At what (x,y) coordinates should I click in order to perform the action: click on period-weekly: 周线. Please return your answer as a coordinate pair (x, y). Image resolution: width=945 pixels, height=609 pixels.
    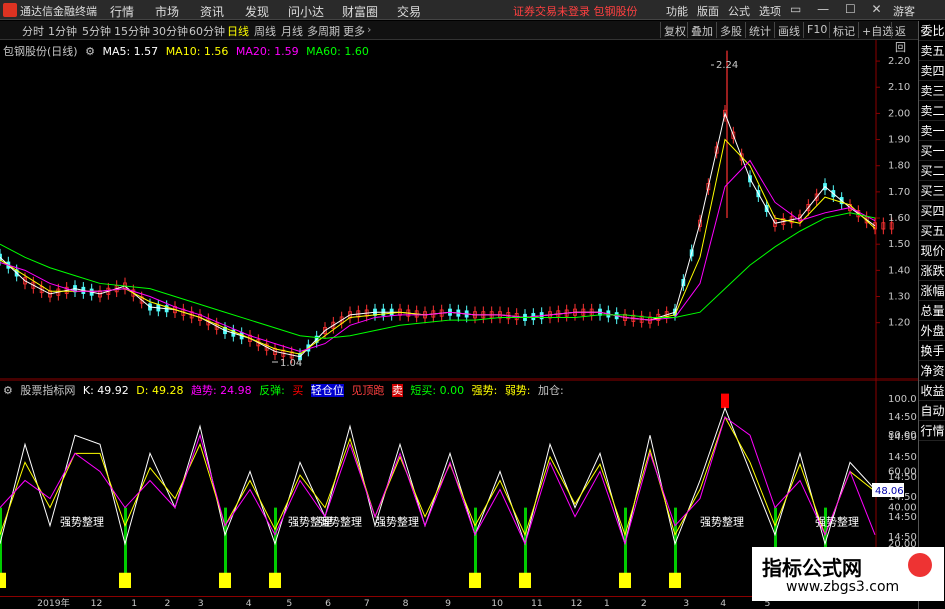
    Looking at the image, I should click on (265, 31).